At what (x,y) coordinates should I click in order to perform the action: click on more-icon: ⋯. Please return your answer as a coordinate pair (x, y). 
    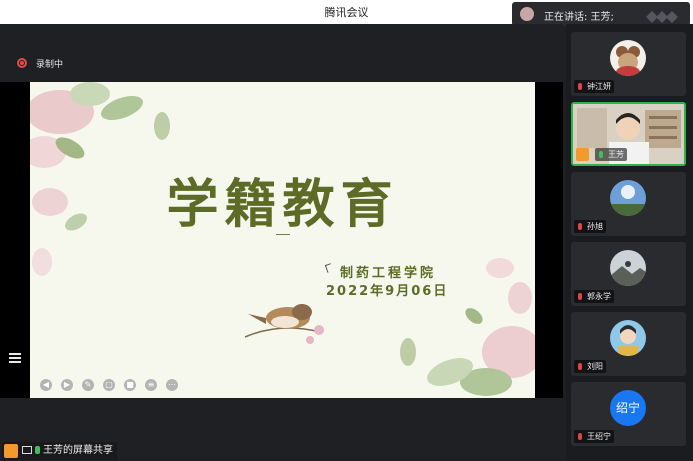
    Looking at the image, I should click on (172, 385).